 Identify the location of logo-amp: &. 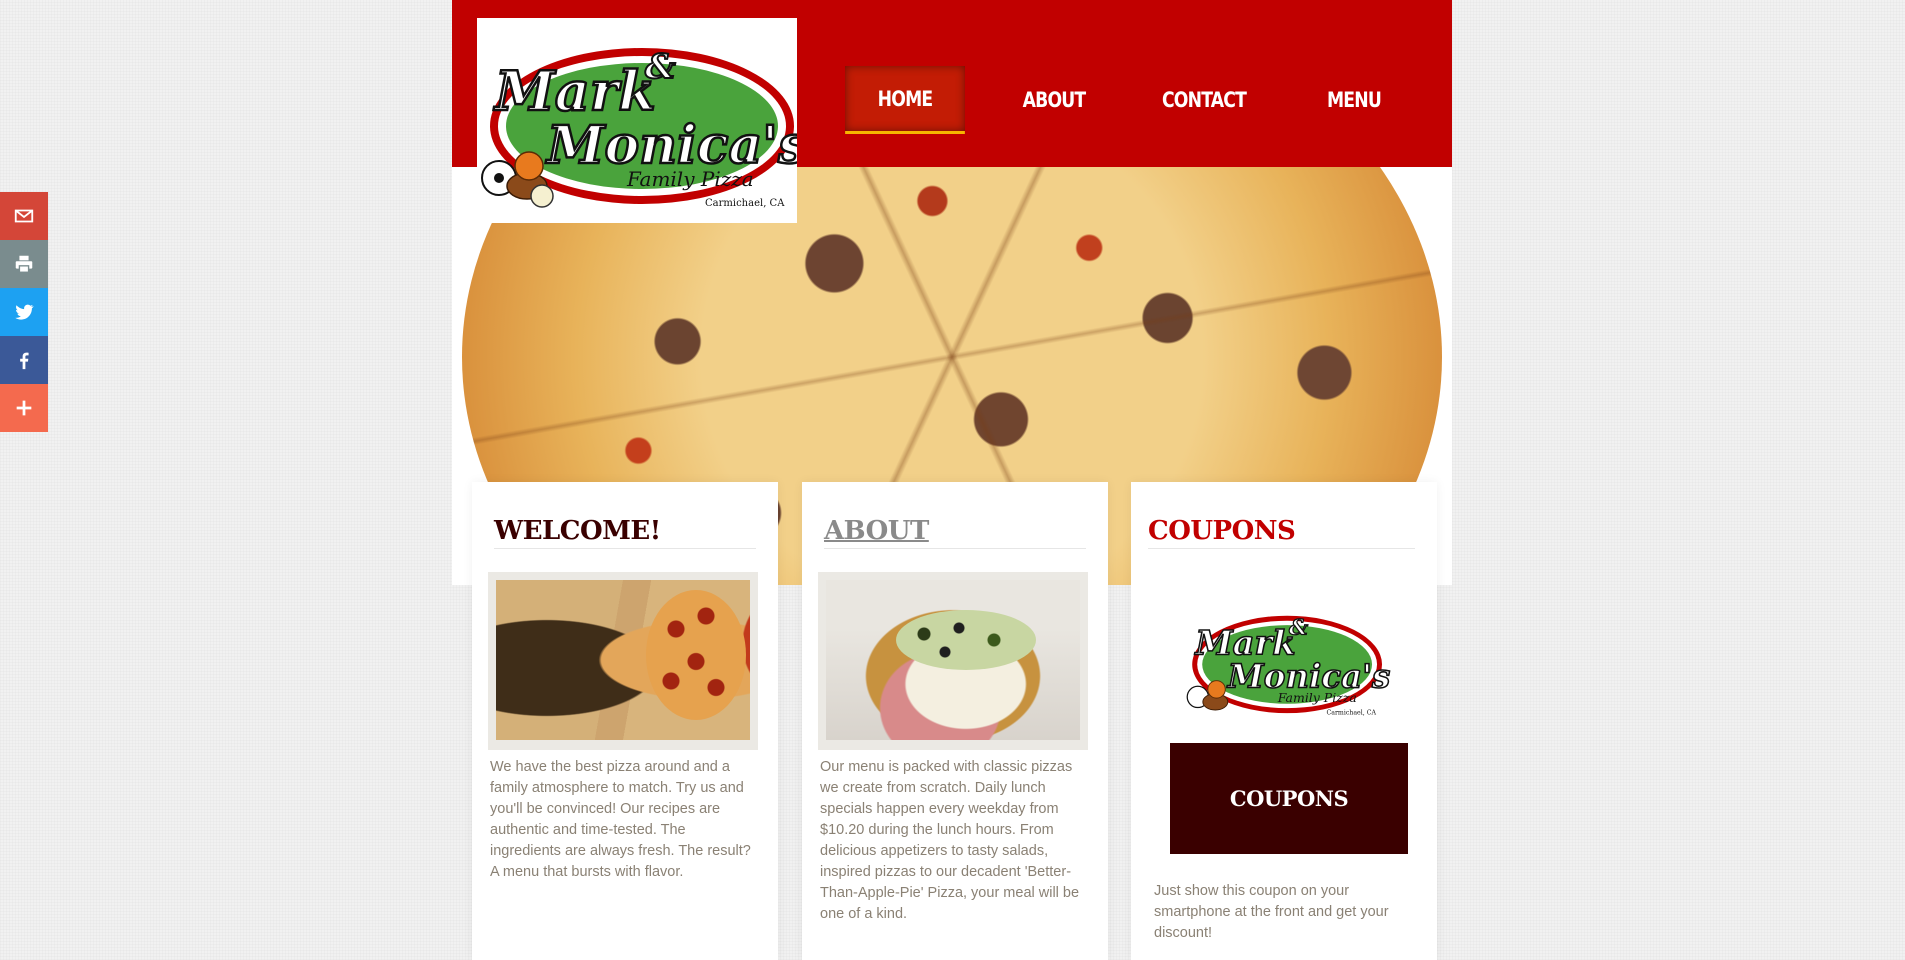
(660, 67).